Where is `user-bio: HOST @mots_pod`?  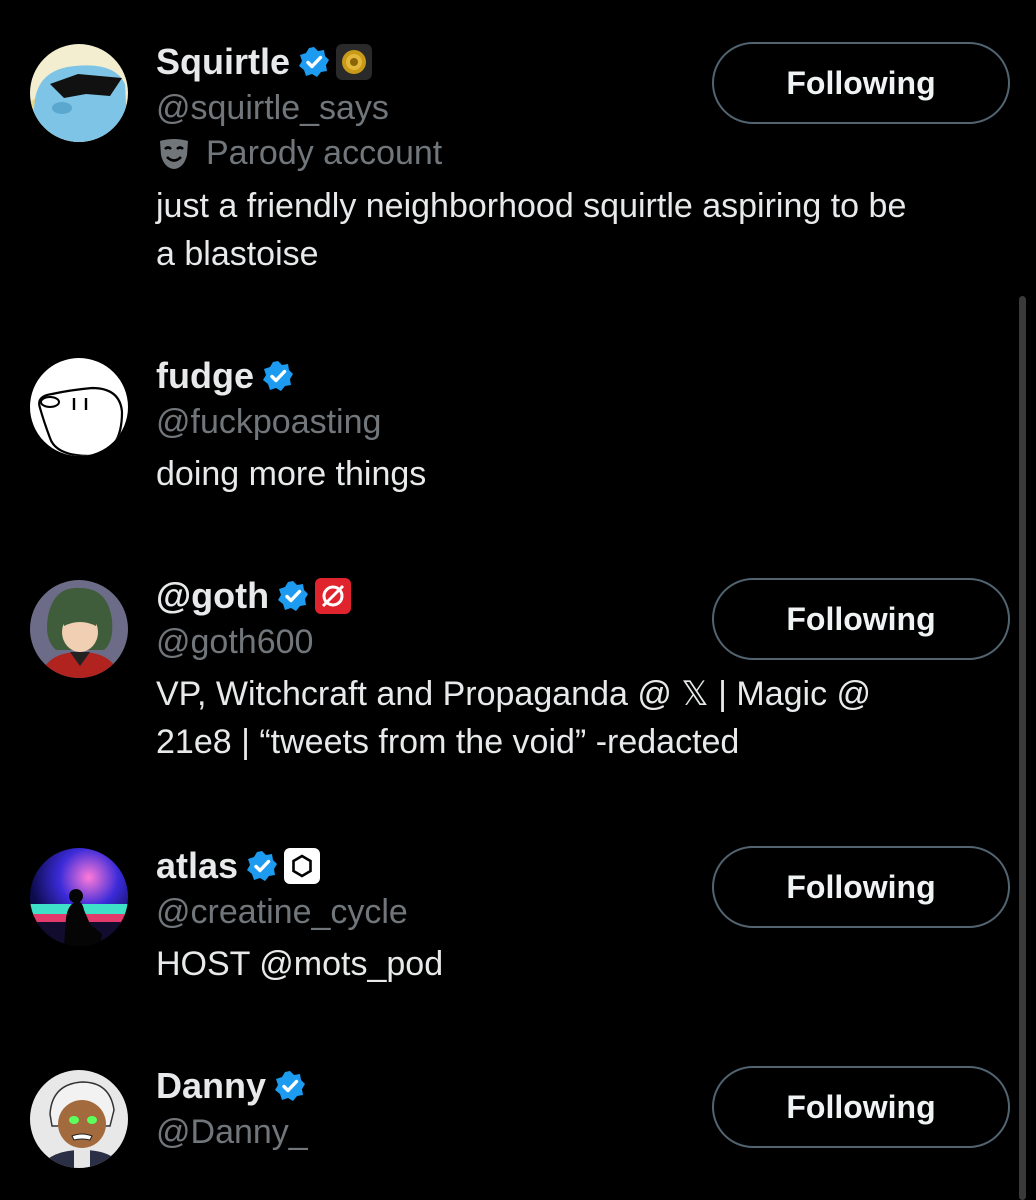
user-bio: HOST @mots_pod is located at coordinates (586, 964).